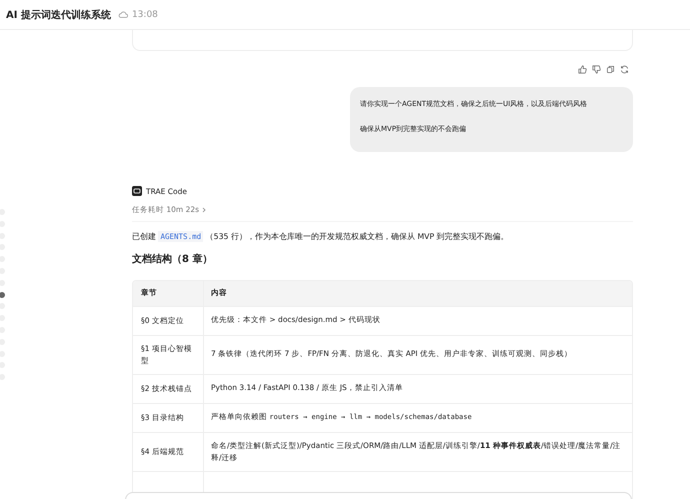 The height and width of the screenshot is (499, 690). I want to click on app-title: AI 提示词迭代训练系统, so click(58, 15).